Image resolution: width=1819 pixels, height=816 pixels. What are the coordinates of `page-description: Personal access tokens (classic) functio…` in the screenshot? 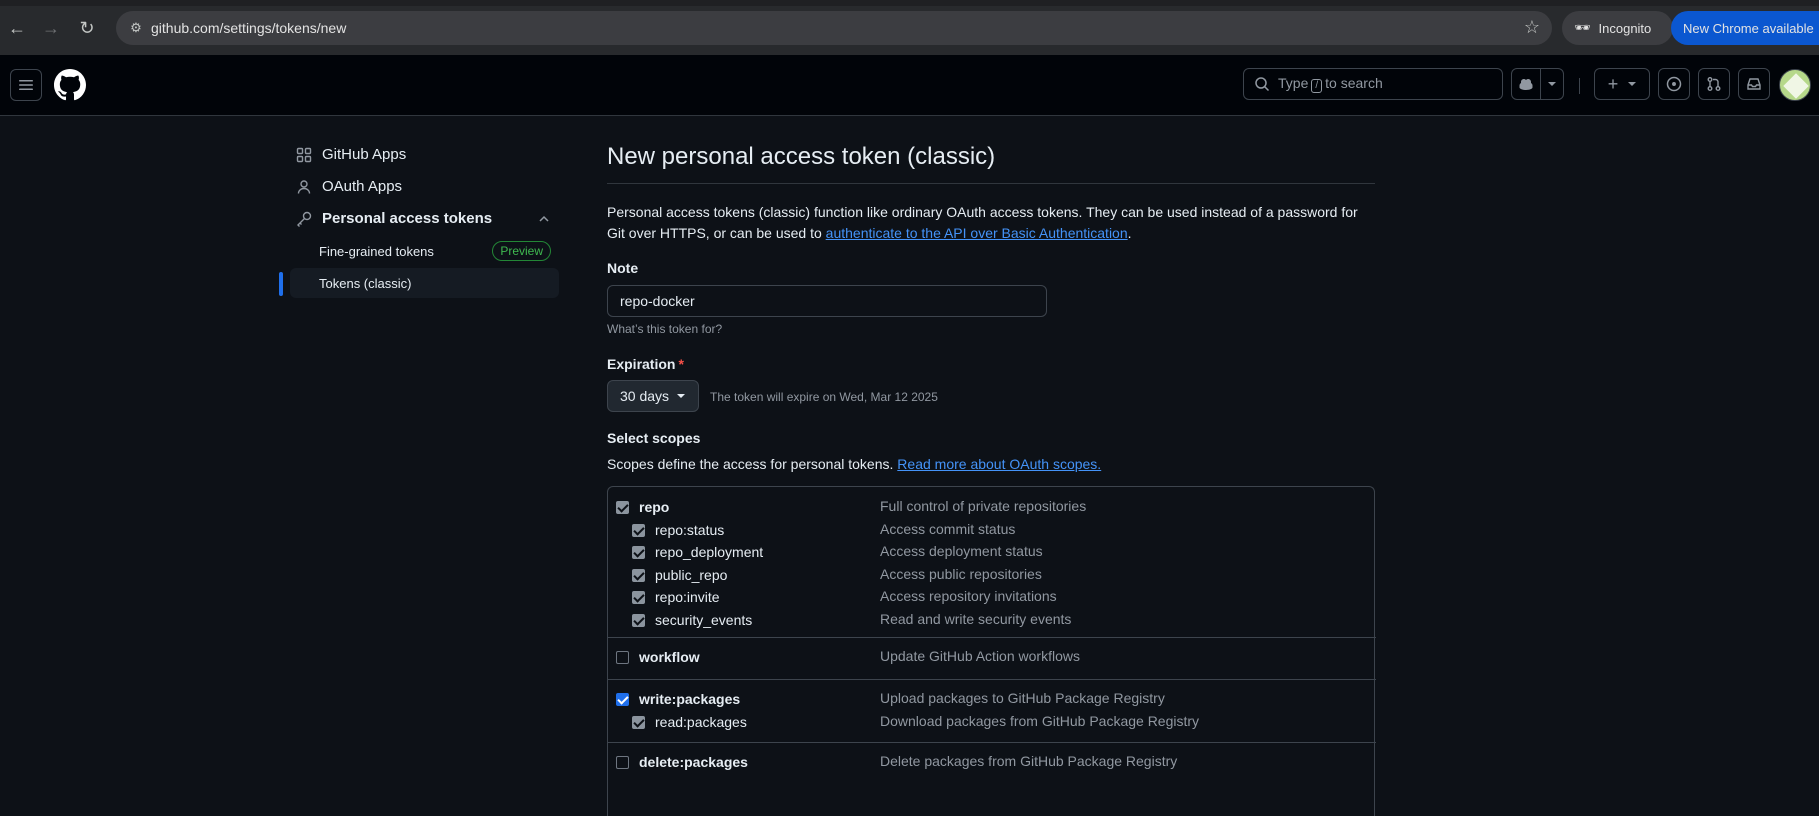 It's located at (991, 223).